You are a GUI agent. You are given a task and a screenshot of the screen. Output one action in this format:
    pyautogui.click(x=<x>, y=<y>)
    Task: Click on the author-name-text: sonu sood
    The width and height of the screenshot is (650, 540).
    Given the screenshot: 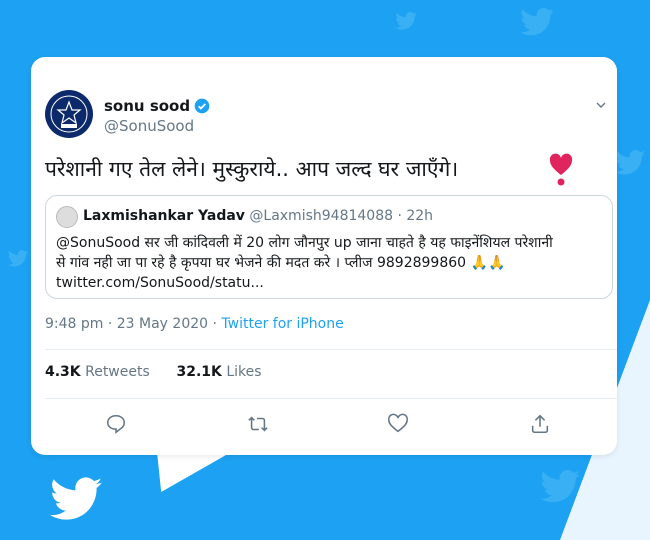 What is the action you would take?
    pyautogui.click(x=147, y=106)
    